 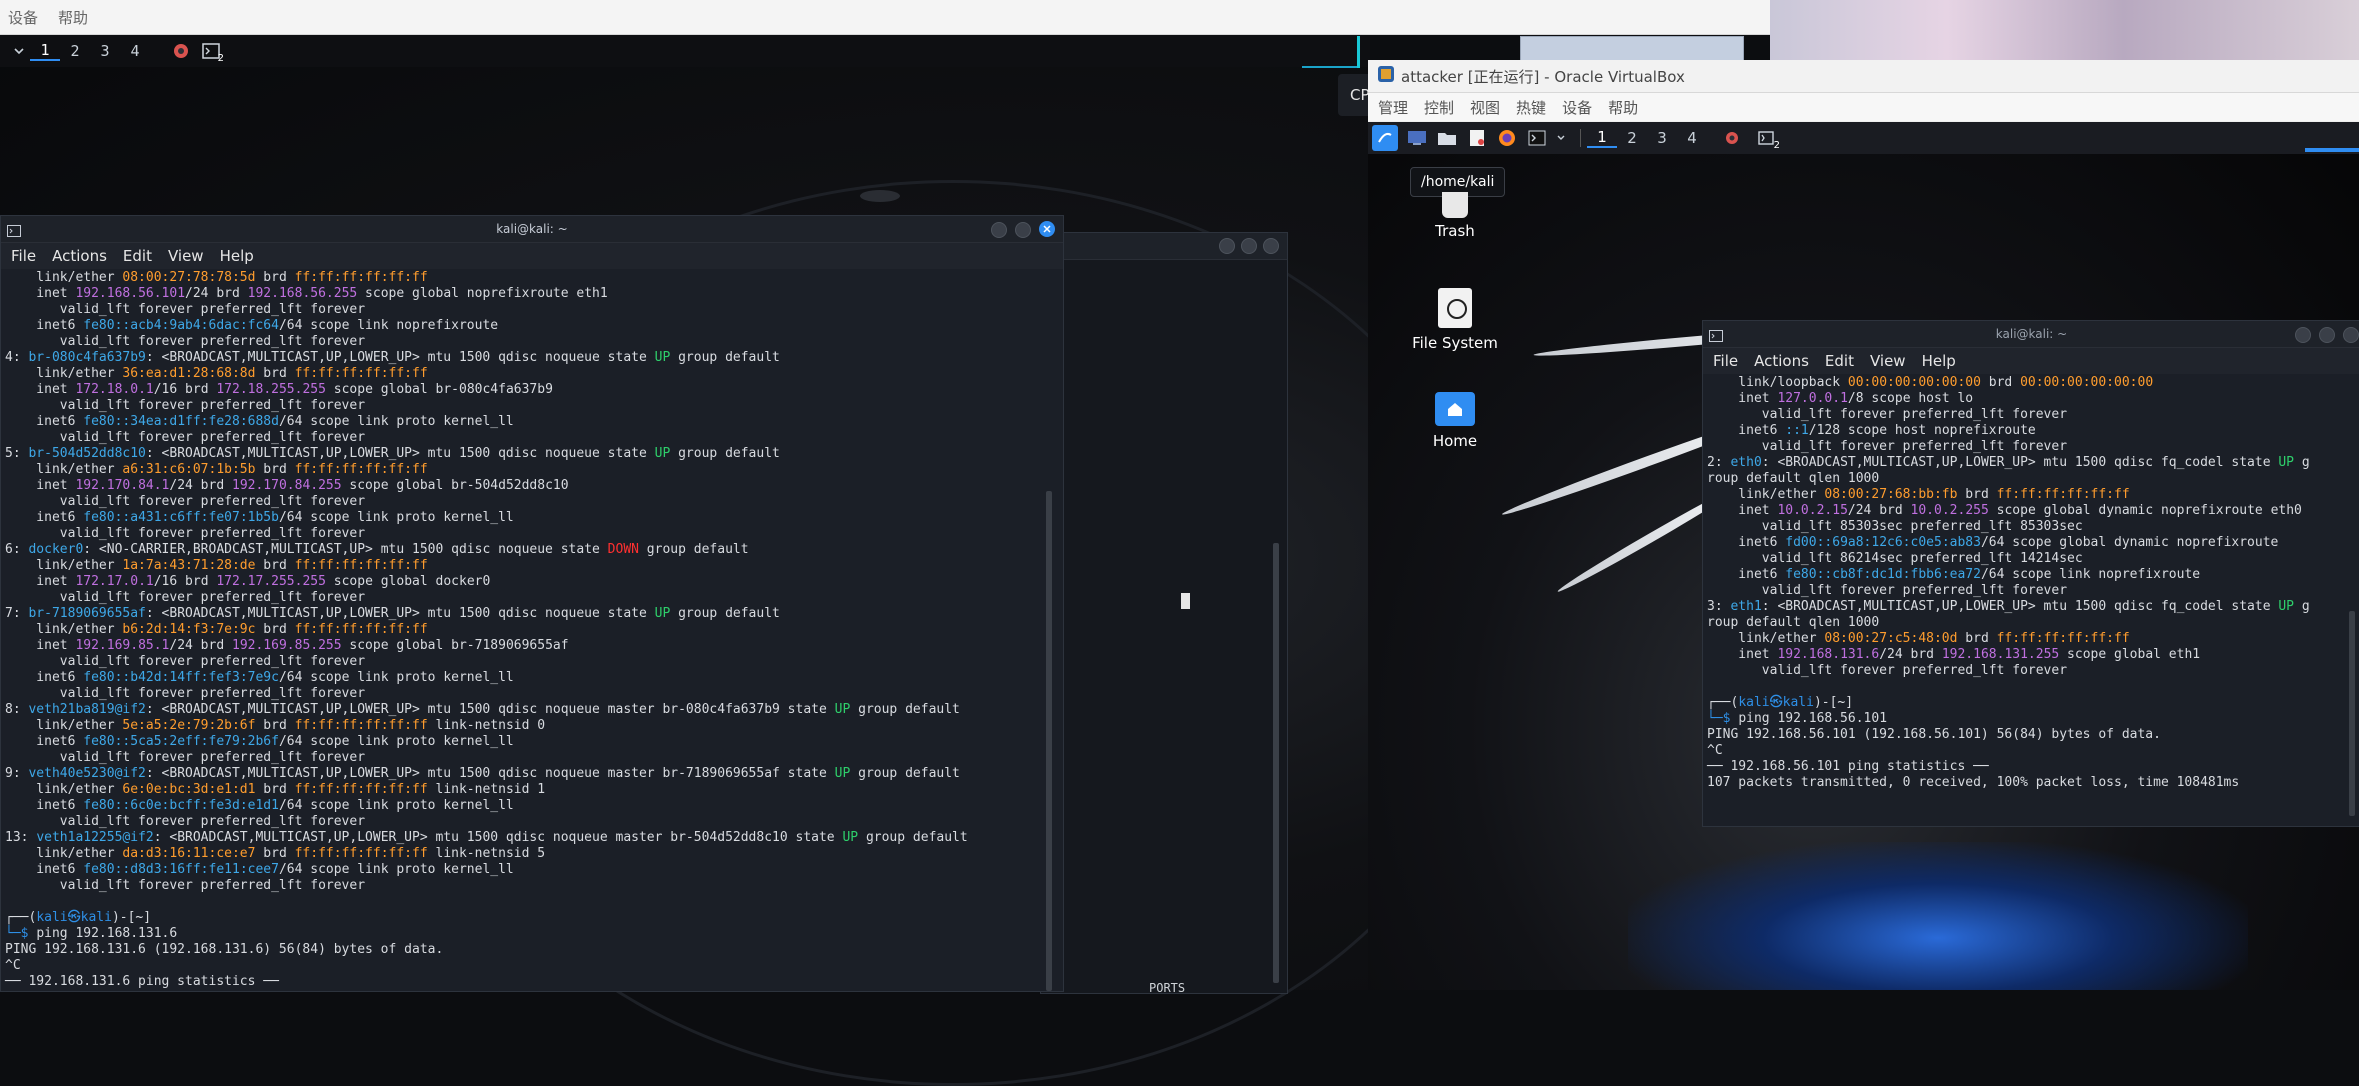 What do you see at coordinates (2031, 334) in the screenshot?
I see `right-terminal-titlebar: kali@kali: ~` at bounding box center [2031, 334].